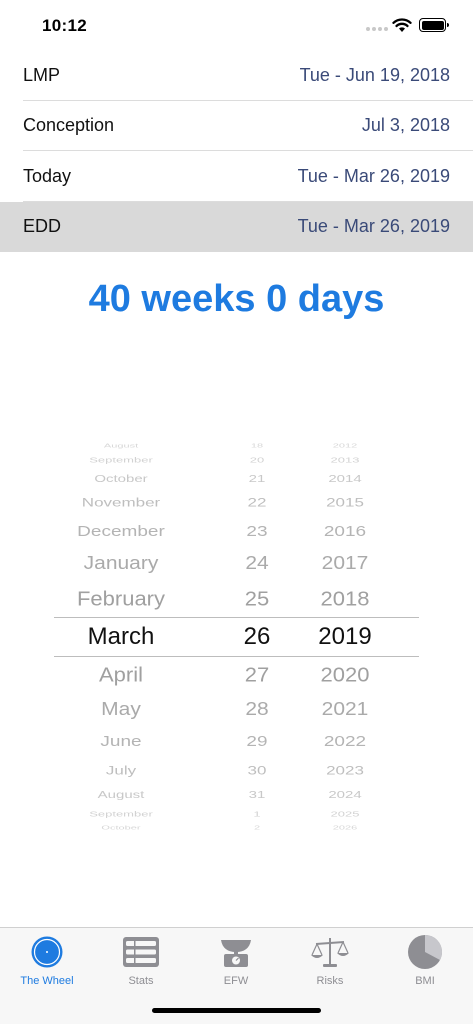 This screenshot has width=473, height=1024. What do you see at coordinates (257, 795) in the screenshot?
I see `picker-day-label: 31` at bounding box center [257, 795].